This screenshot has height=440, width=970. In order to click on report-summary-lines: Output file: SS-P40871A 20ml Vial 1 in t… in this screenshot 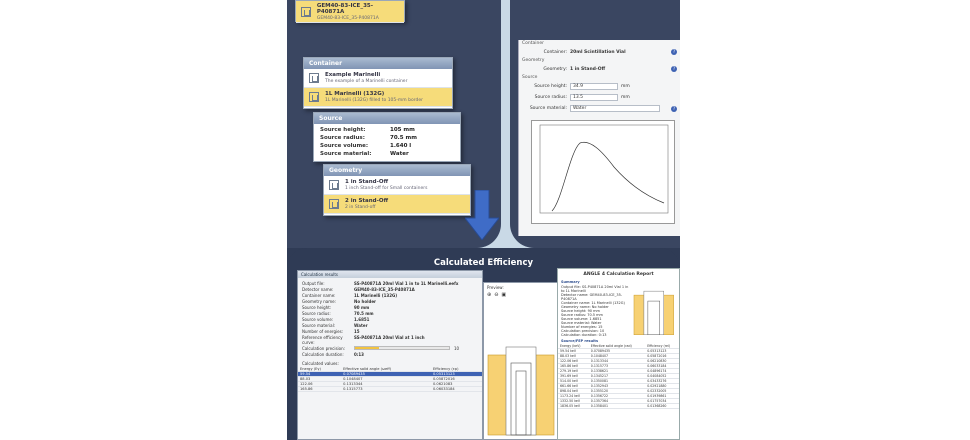, I will do `click(596, 311)`.